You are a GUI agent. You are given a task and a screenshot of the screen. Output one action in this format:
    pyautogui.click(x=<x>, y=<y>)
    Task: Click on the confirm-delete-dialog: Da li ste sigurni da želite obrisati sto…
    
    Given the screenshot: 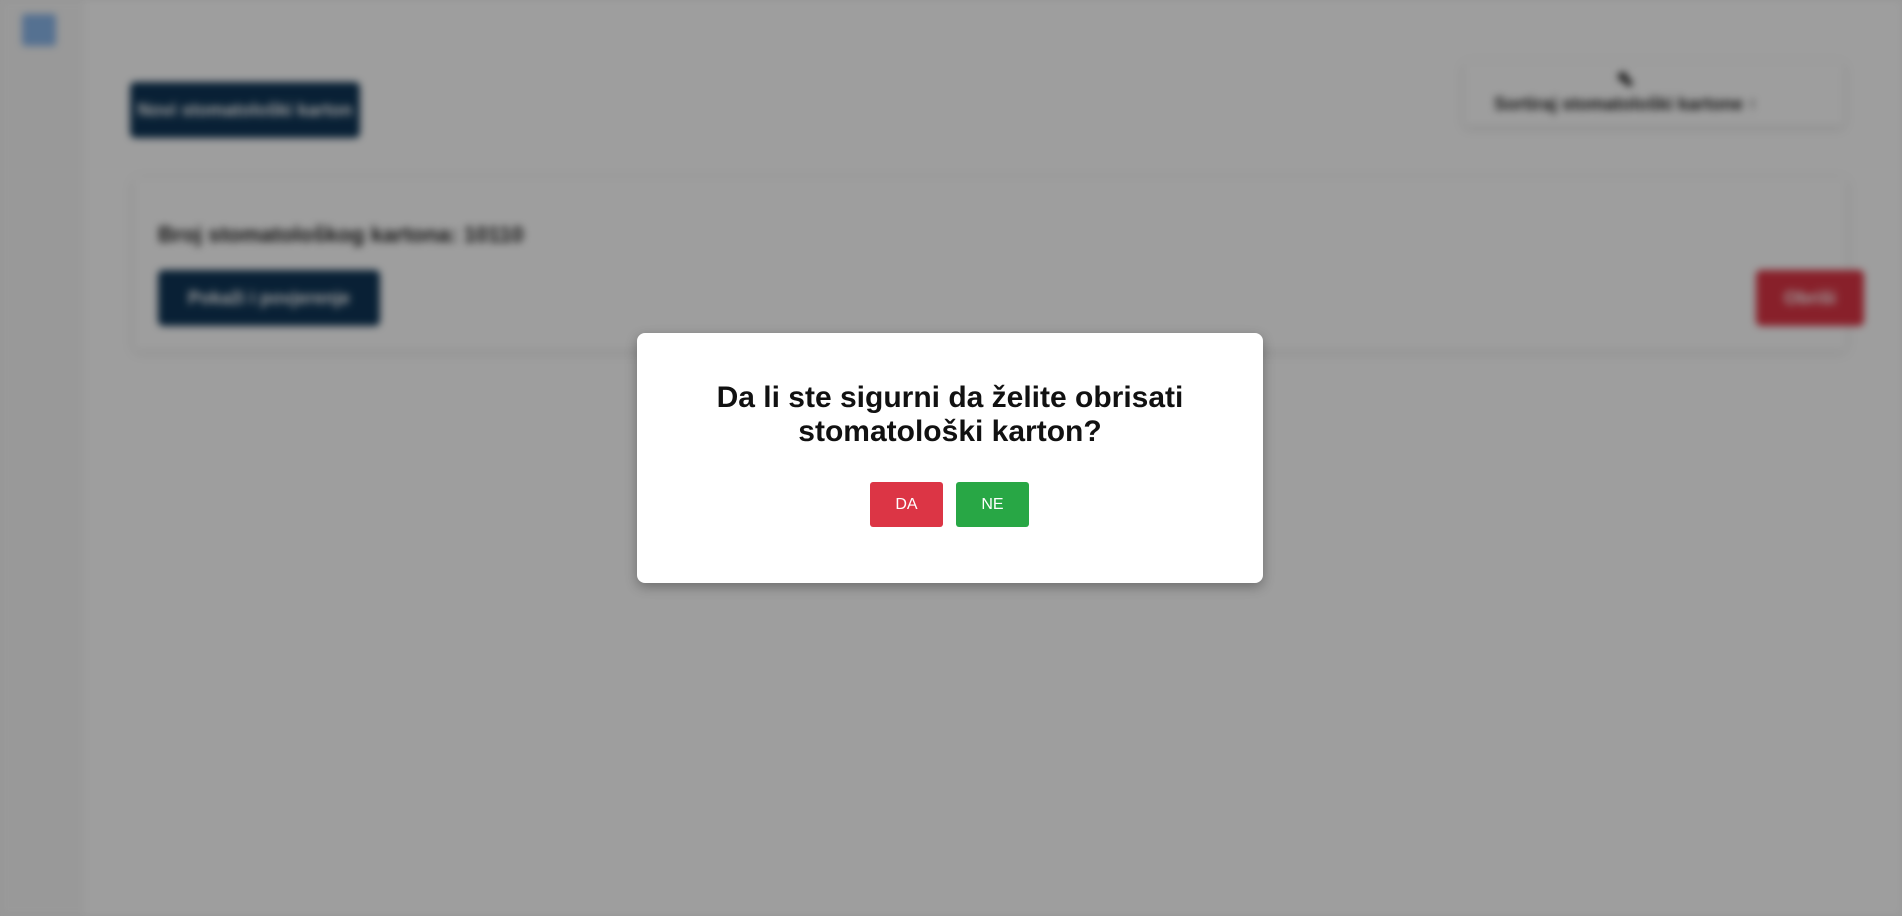 What is the action you would take?
    pyautogui.click(x=950, y=458)
    